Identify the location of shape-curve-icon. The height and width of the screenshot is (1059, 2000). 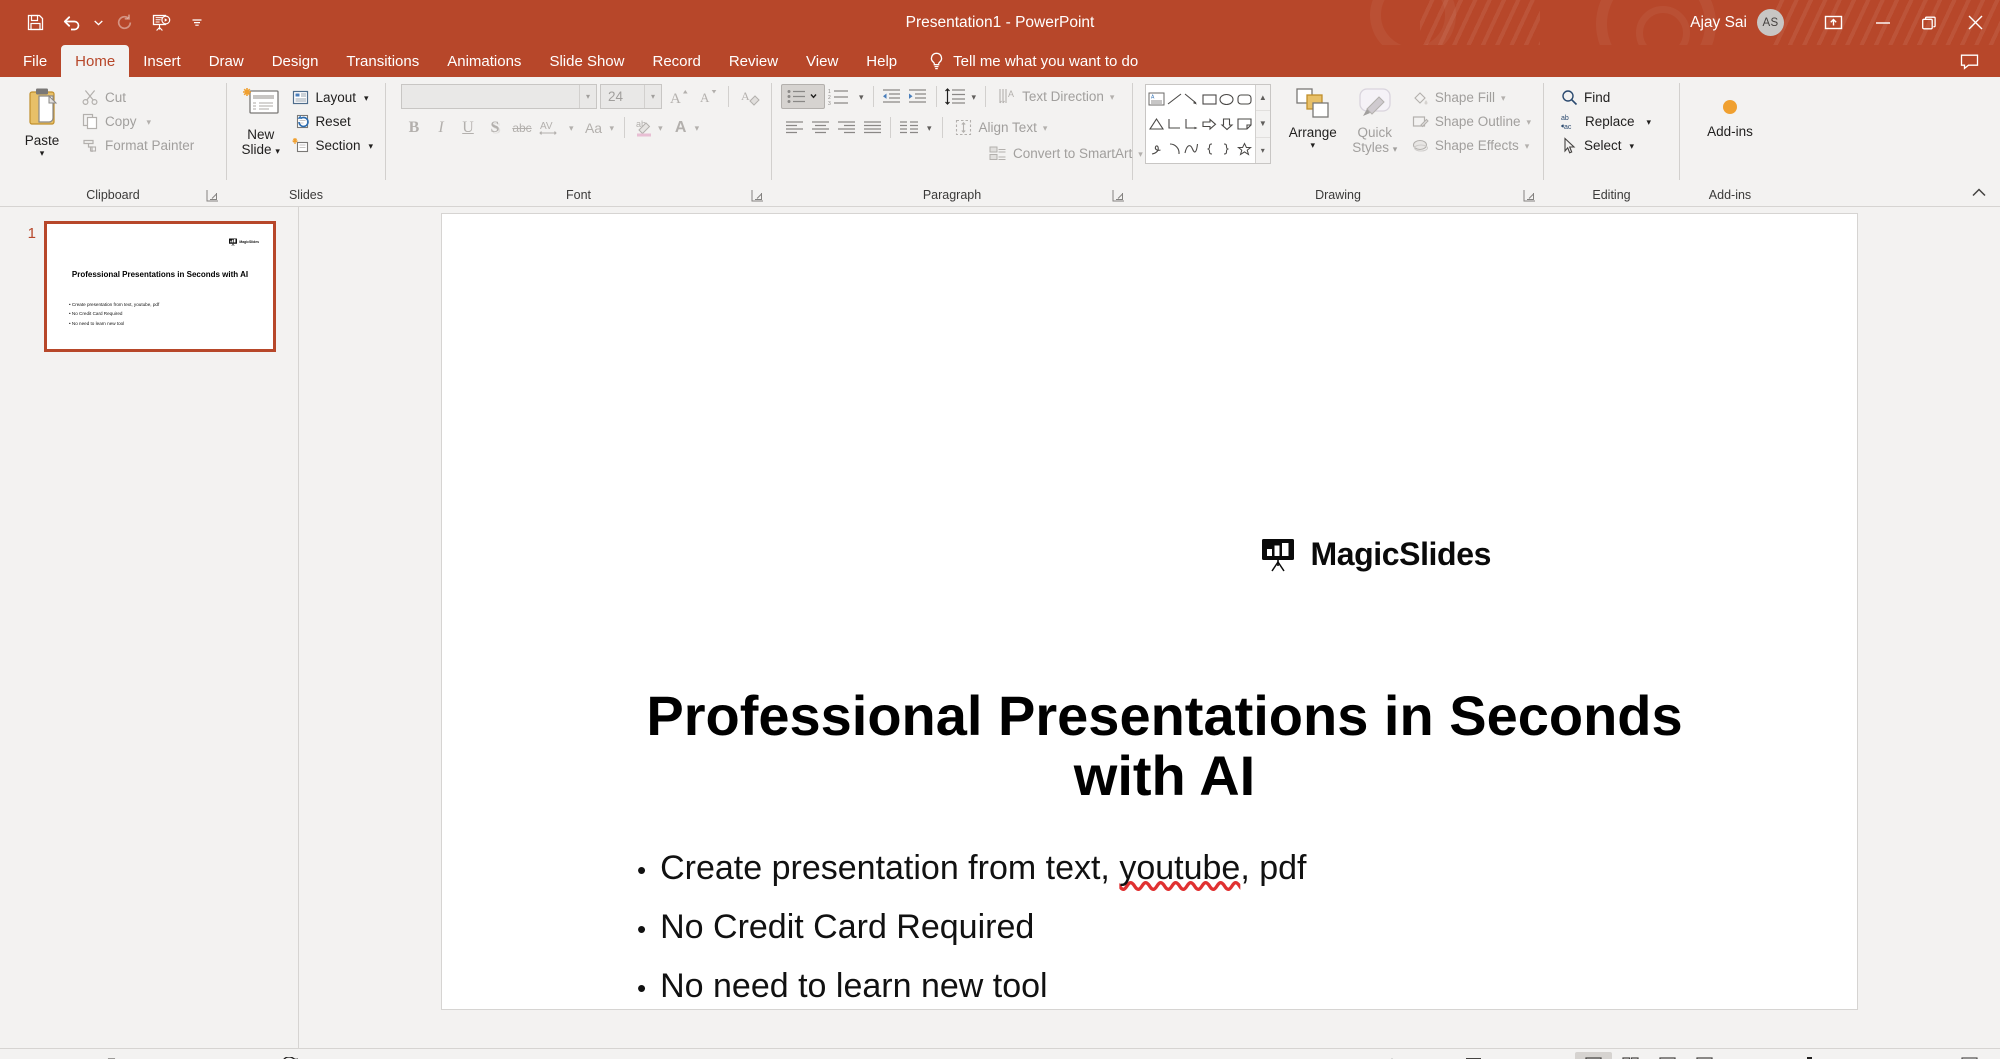
(1191, 148).